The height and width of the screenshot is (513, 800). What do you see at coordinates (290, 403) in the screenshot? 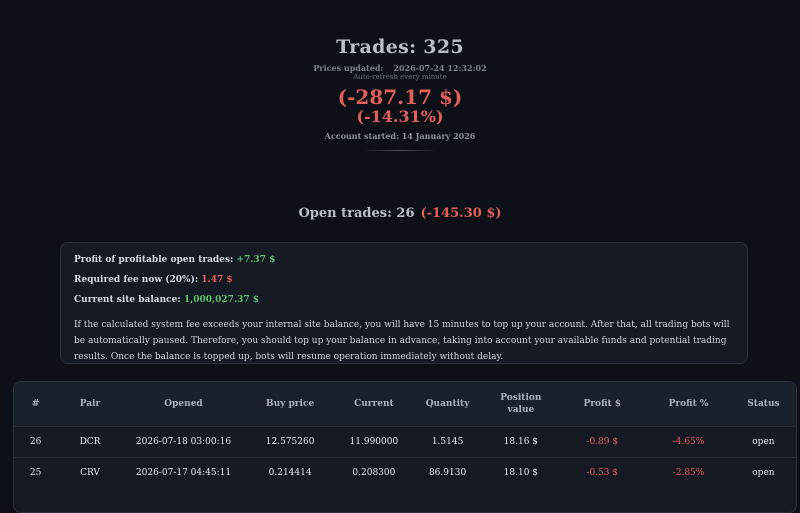
I see `column-header-buy-price: Buy price` at bounding box center [290, 403].